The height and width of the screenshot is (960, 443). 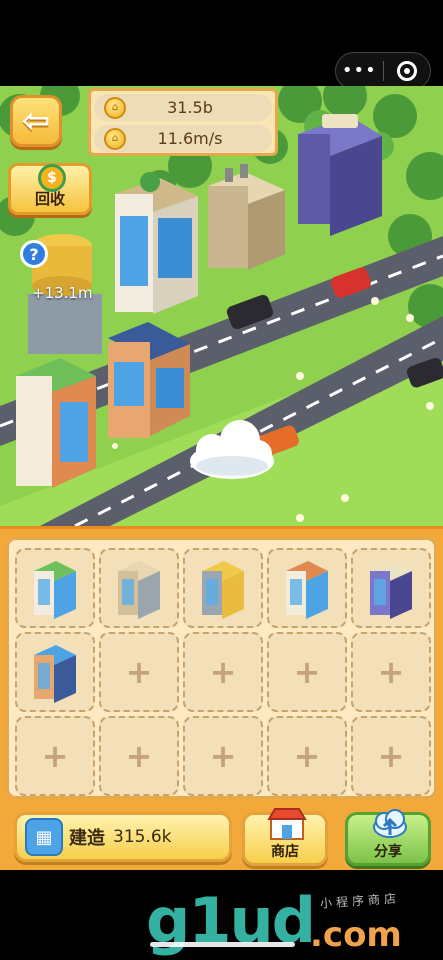 I want to click on coins-total-row: ⌂ 31.5b, so click(x=183, y=107).